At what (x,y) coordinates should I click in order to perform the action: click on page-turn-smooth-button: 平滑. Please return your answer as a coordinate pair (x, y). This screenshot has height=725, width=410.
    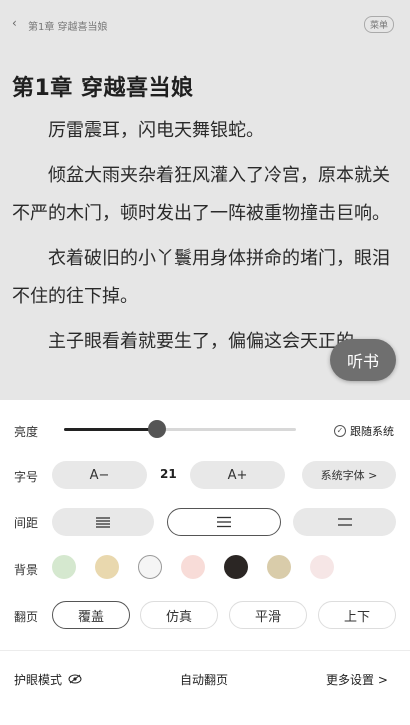
    Looking at the image, I should click on (268, 615).